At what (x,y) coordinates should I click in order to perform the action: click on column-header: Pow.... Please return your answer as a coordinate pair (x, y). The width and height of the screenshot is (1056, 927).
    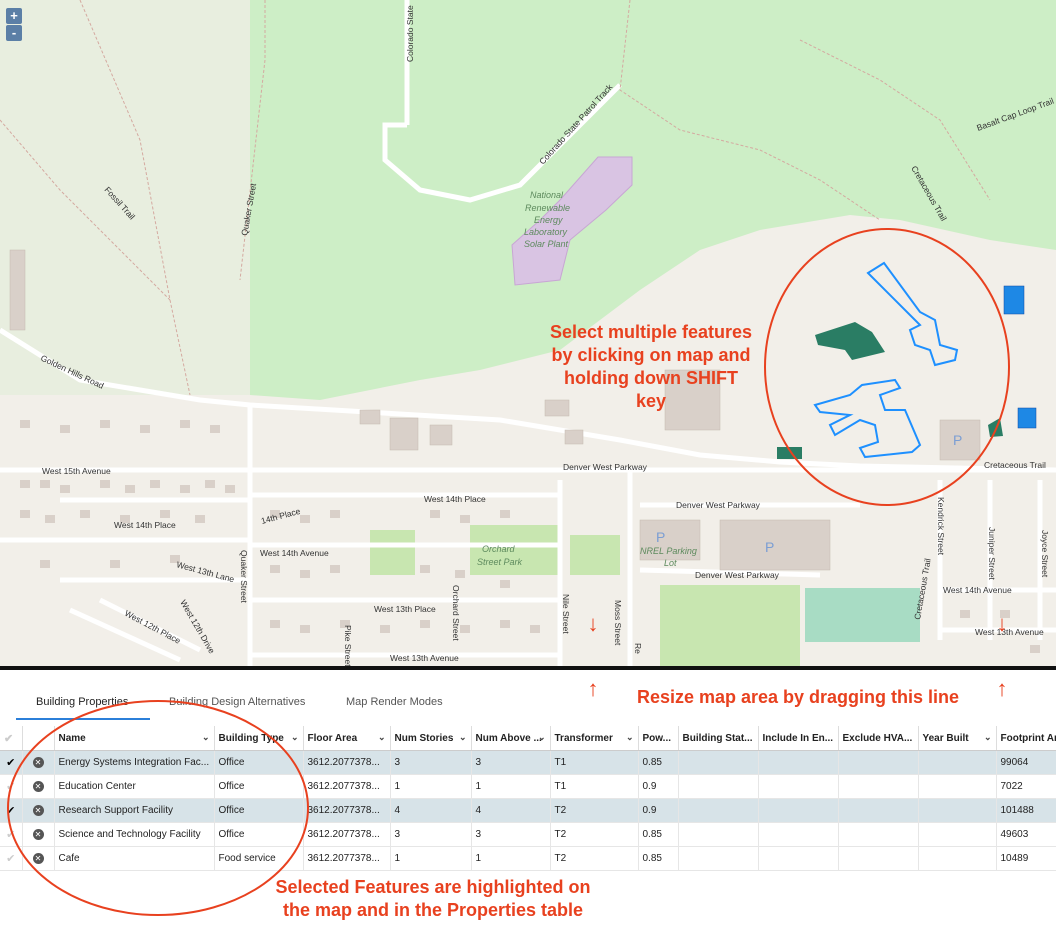
    Looking at the image, I should click on (658, 738).